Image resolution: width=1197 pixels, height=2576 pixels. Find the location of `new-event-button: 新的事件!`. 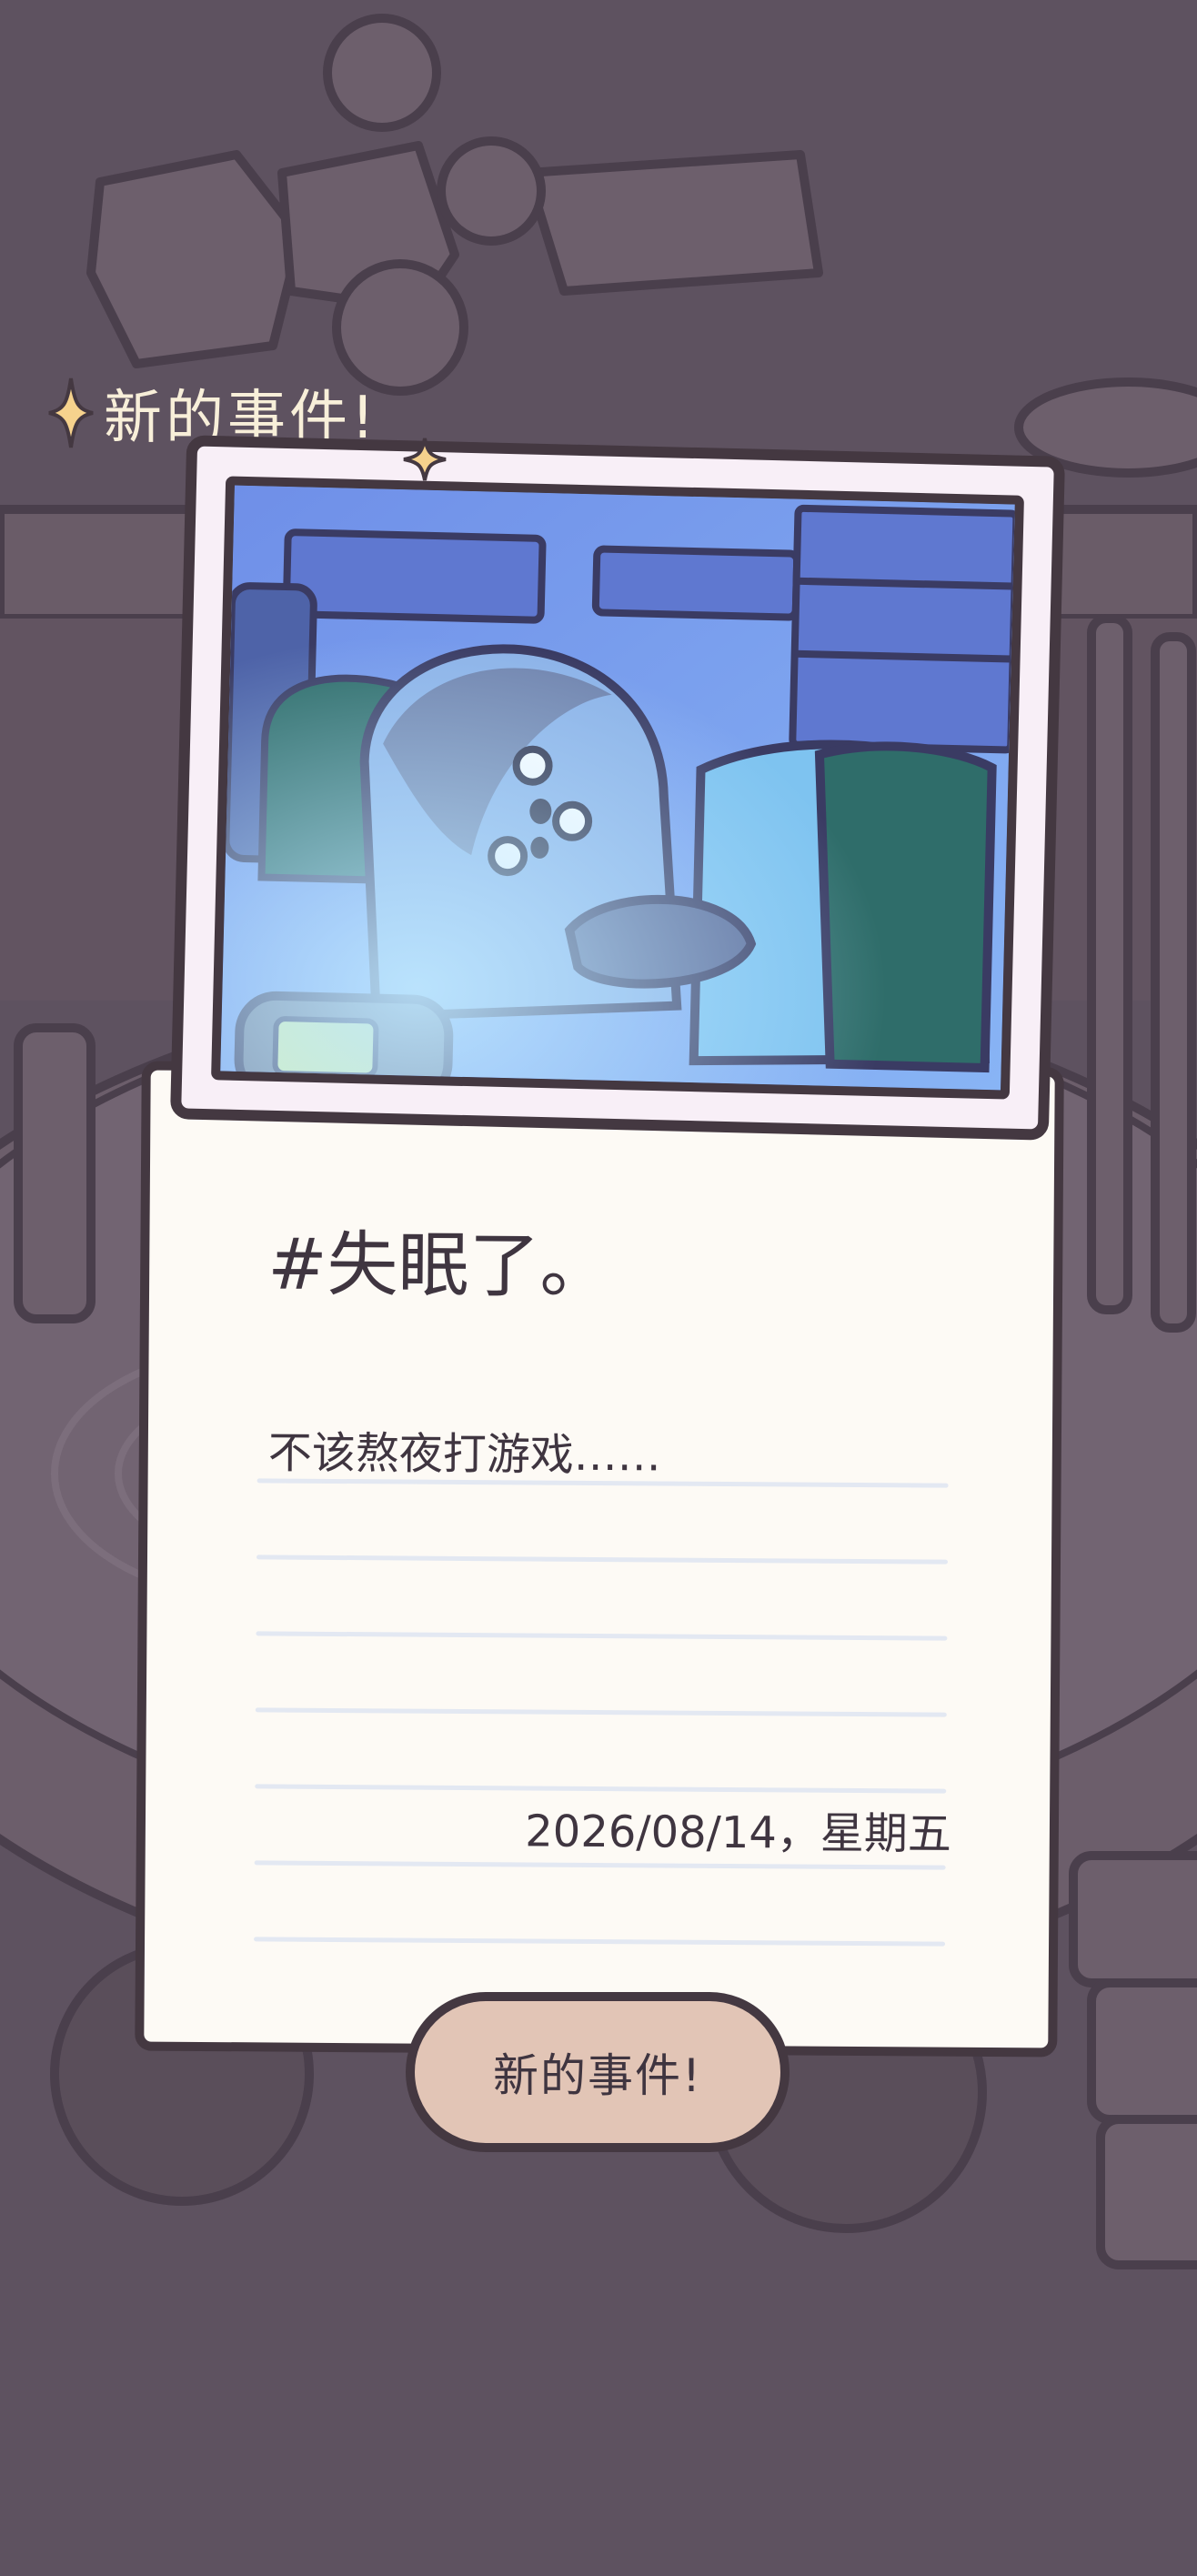

new-event-button: 新的事件! is located at coordinates (598, 2072).